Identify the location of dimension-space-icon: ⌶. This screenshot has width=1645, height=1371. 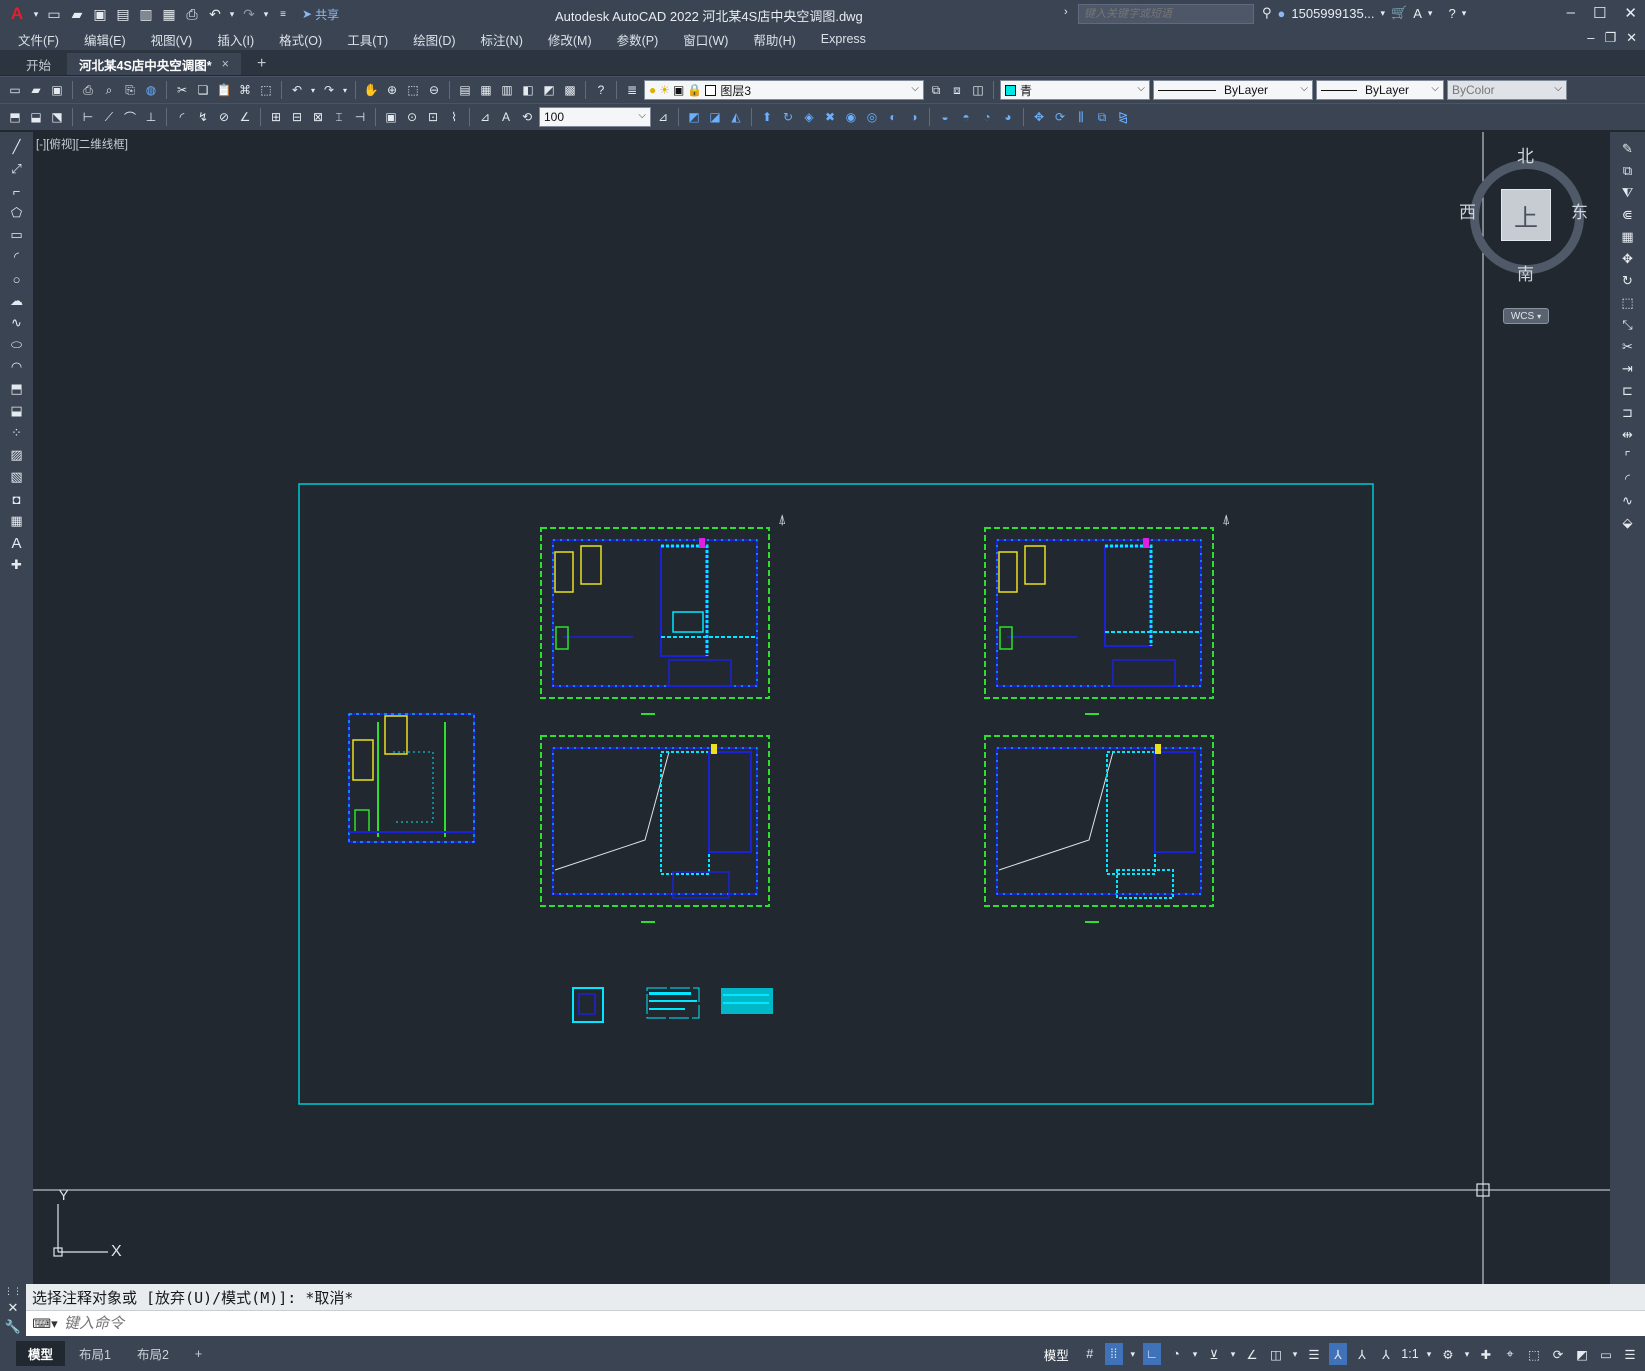
(339, 117).